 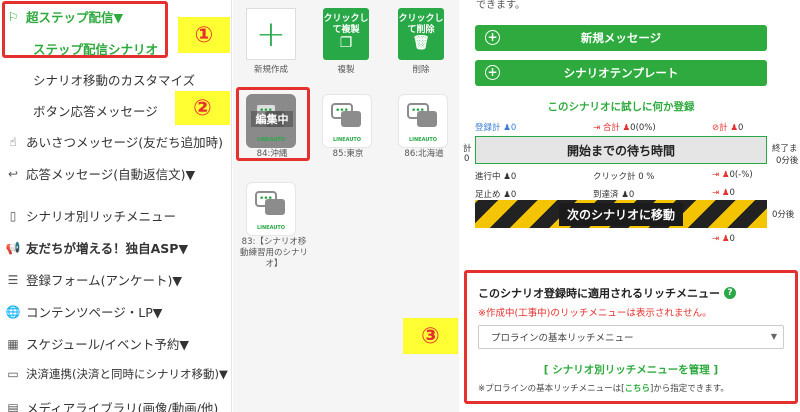 What do you see at coordinates (421, 24) in the screenshot?
I see `delete-button-label: クリックして削除` at bounding box center [421, 24].